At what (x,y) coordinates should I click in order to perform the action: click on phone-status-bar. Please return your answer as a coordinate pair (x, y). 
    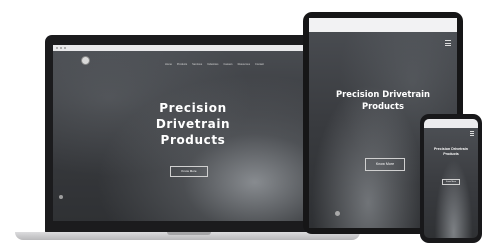
    Looking at the image, I should click on (451, 123).